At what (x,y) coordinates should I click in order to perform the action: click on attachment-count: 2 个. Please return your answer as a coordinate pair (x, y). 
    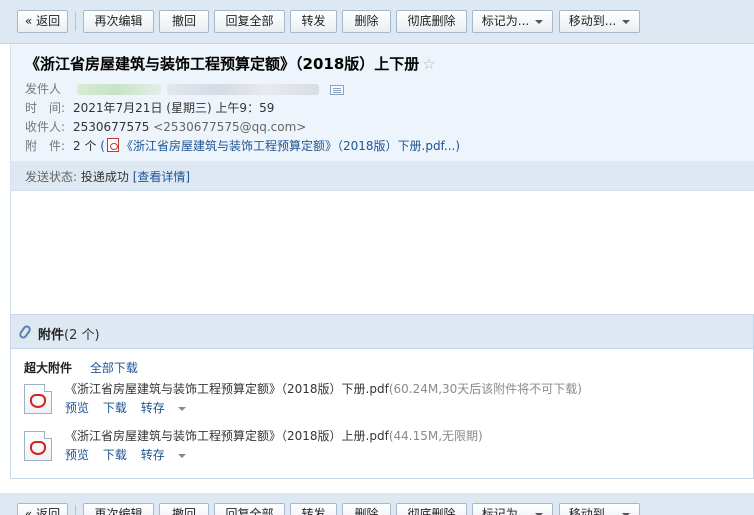
    Looking at the image, I should click on (85, 146).